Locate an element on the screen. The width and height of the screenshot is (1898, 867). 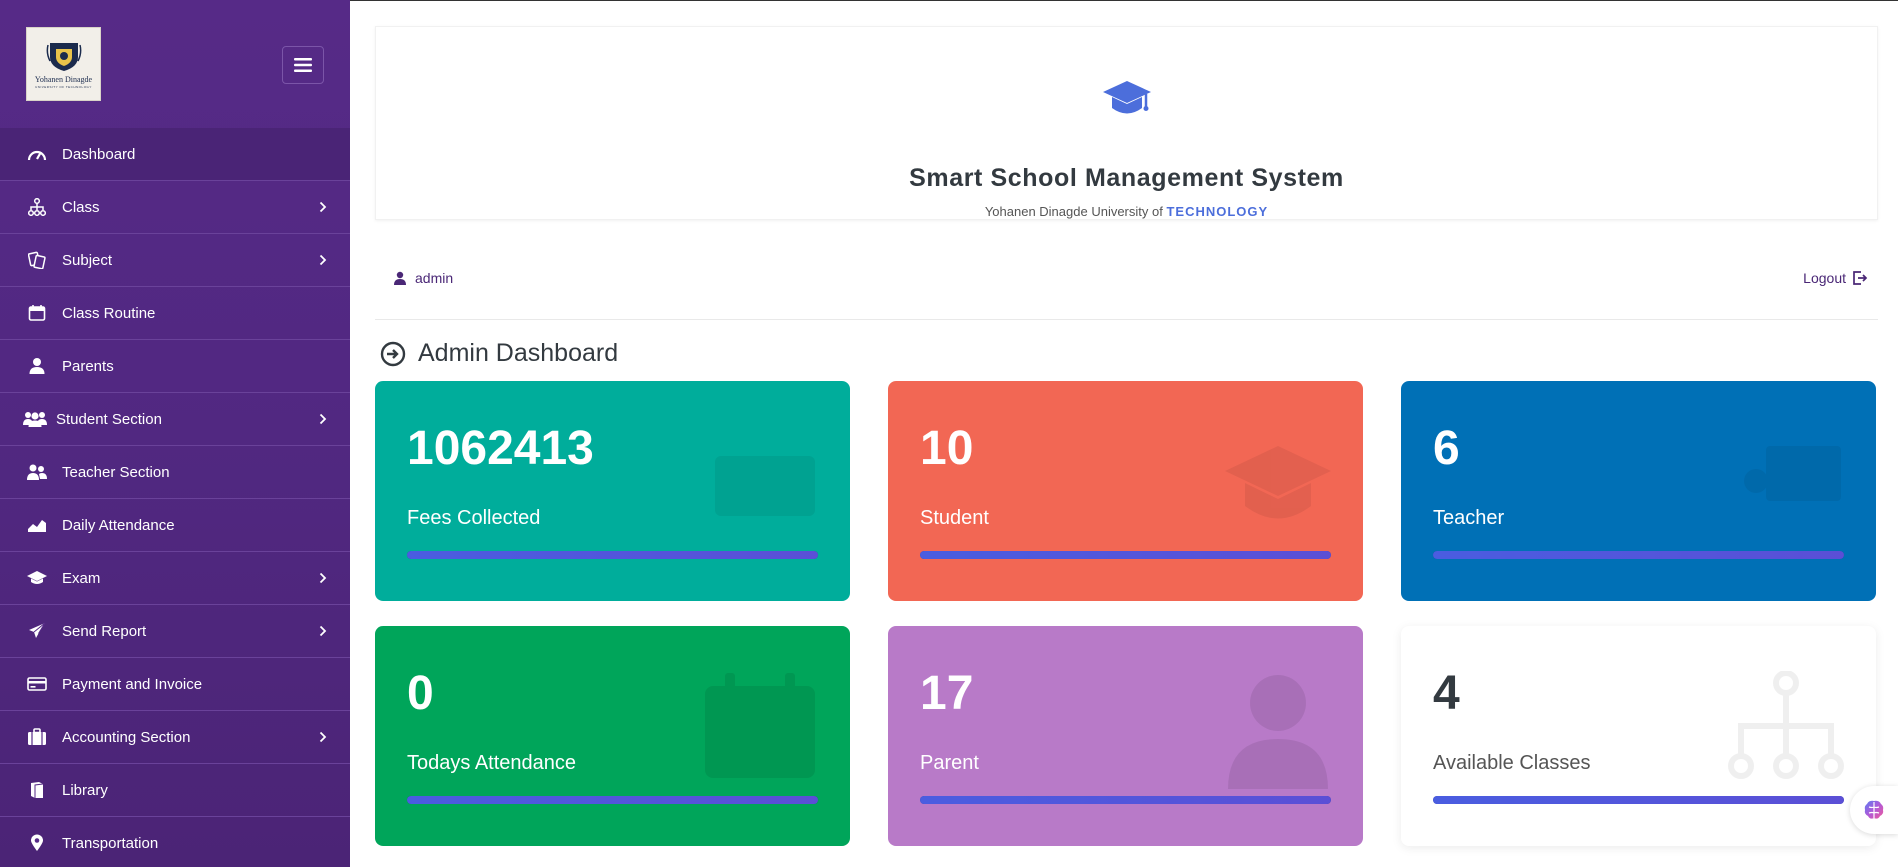
sidebar-item-student-section: Student Section is located at coordinates (175, 419).